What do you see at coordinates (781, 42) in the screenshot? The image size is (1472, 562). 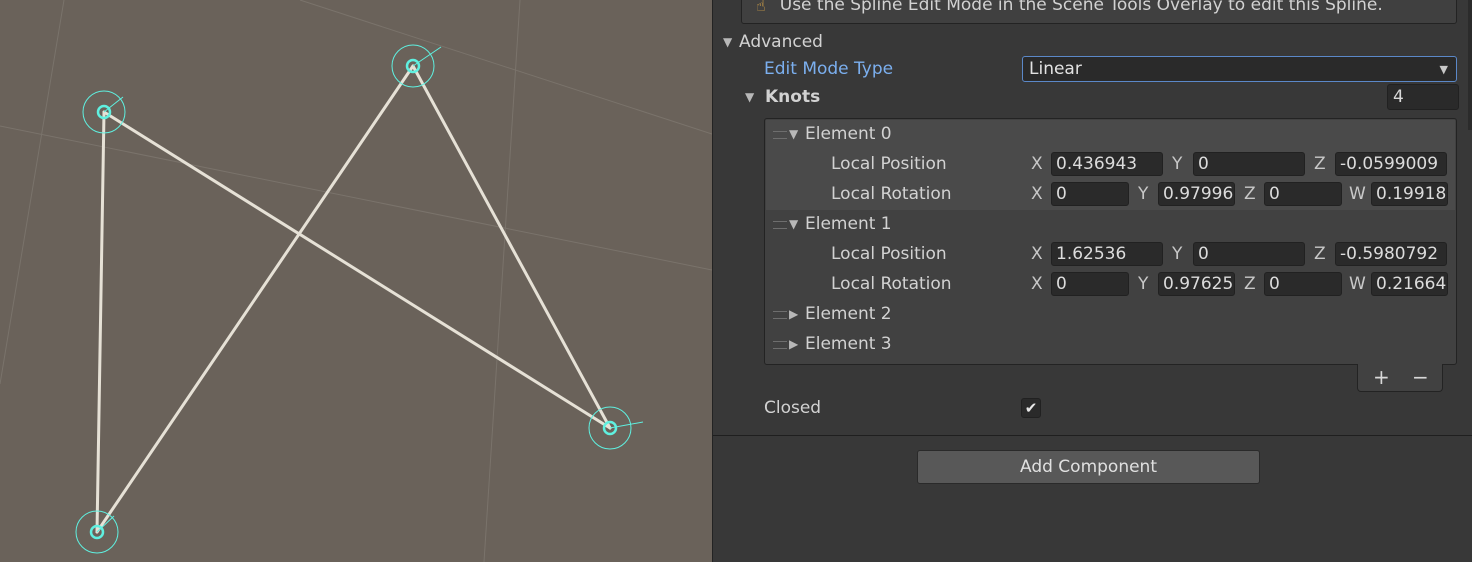 I see `advanced-label: Advanced` at bounding box center [781, 42].